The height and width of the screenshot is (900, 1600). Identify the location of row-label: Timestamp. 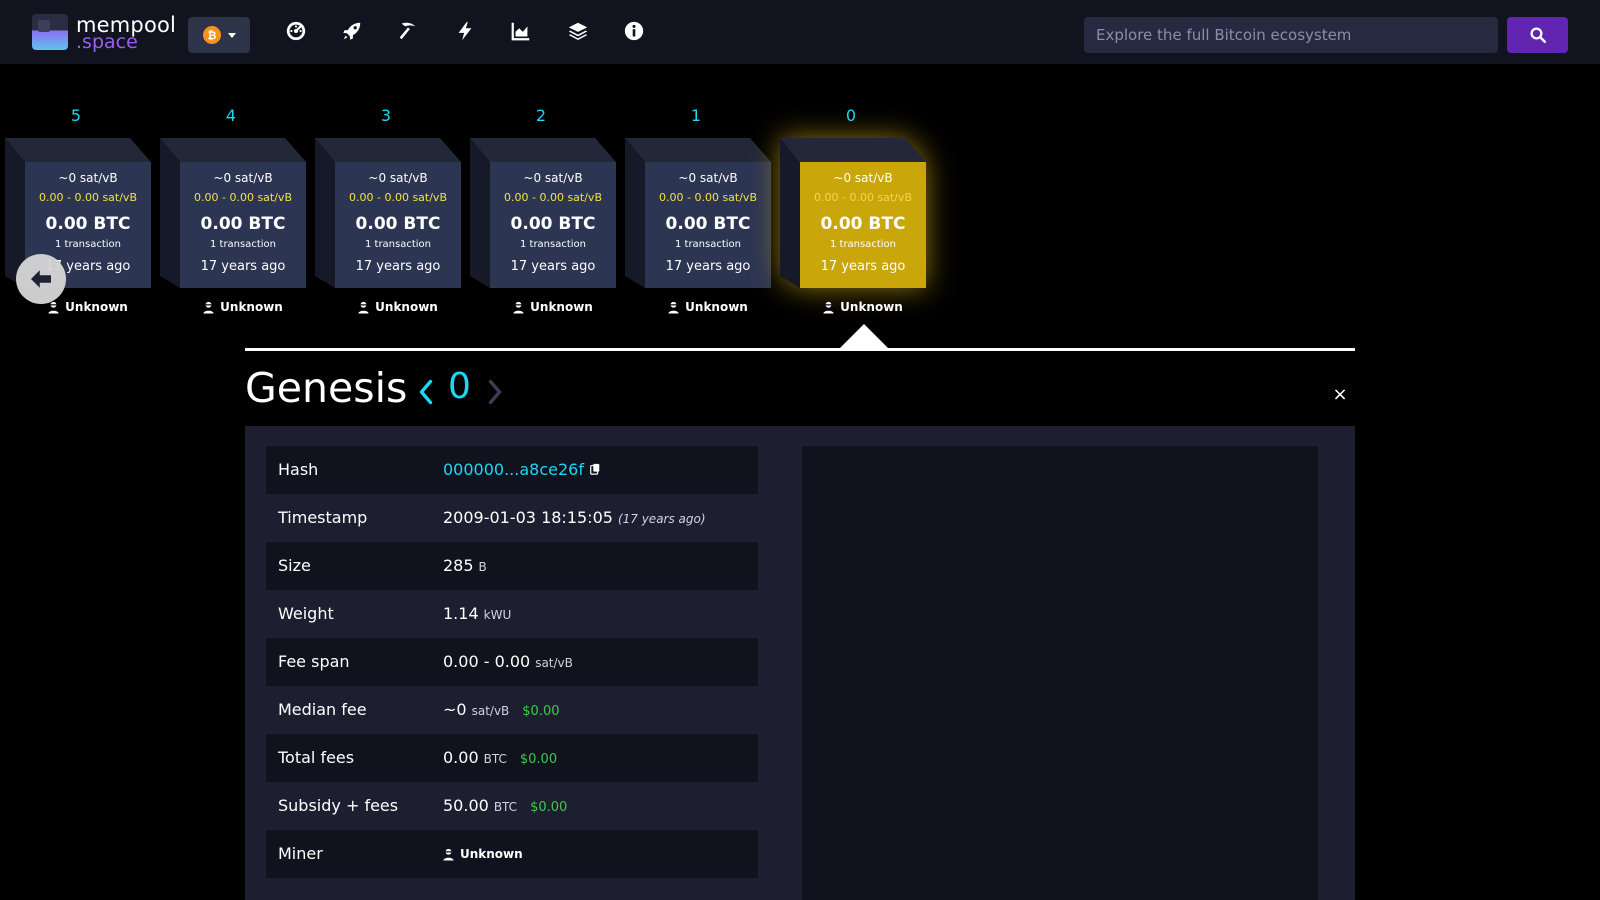
(323, 517).